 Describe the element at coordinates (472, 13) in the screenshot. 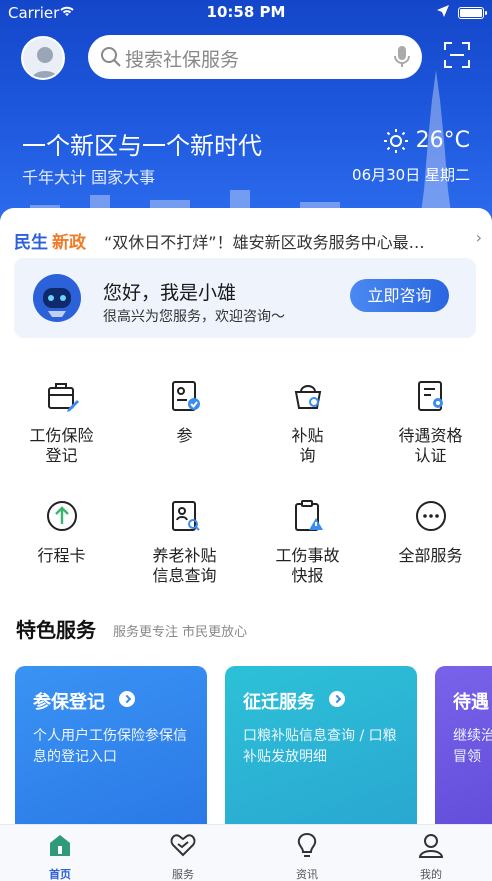

I see `battery-icon` at that location.